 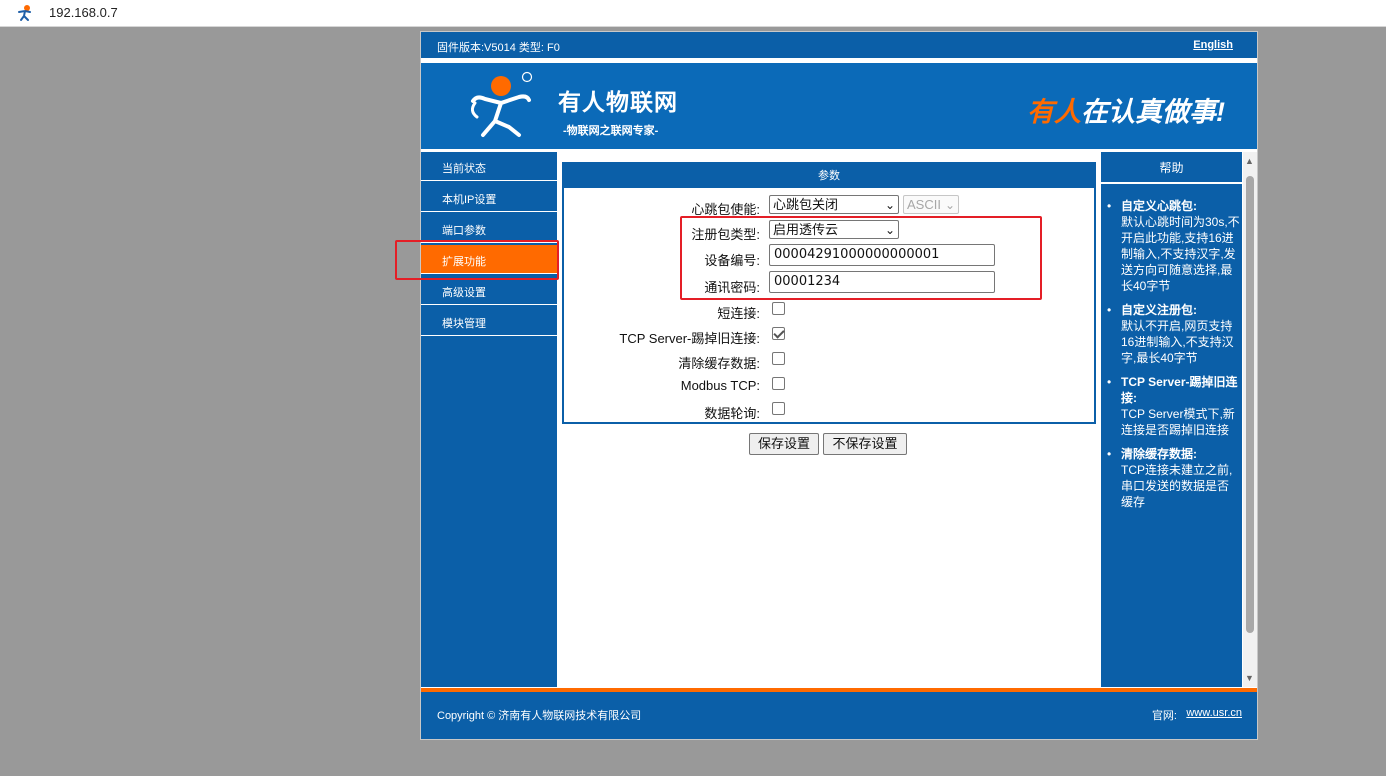 I want to click on sidebar-item-advanced: 高级设置, so click(x=489, y=290).